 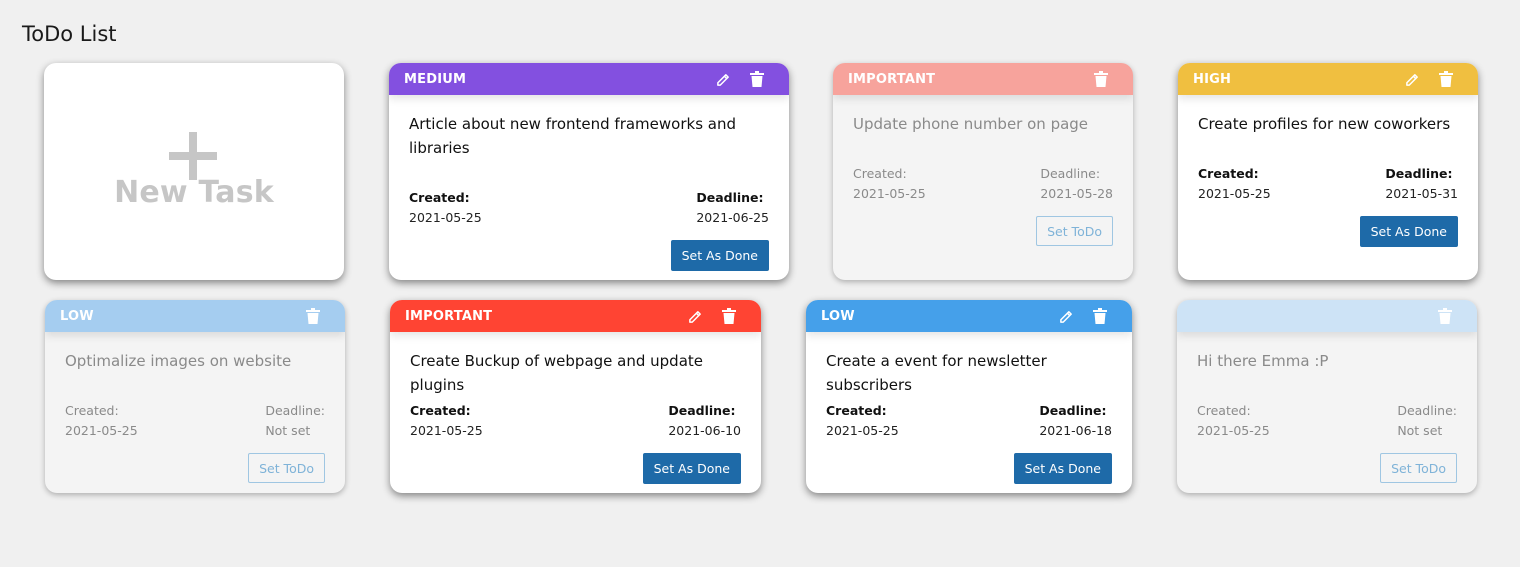 What do you see at coordinates (194, 192) in the screenshot?
I see `new-task-label: New Task` at bounding box center [194, 192].